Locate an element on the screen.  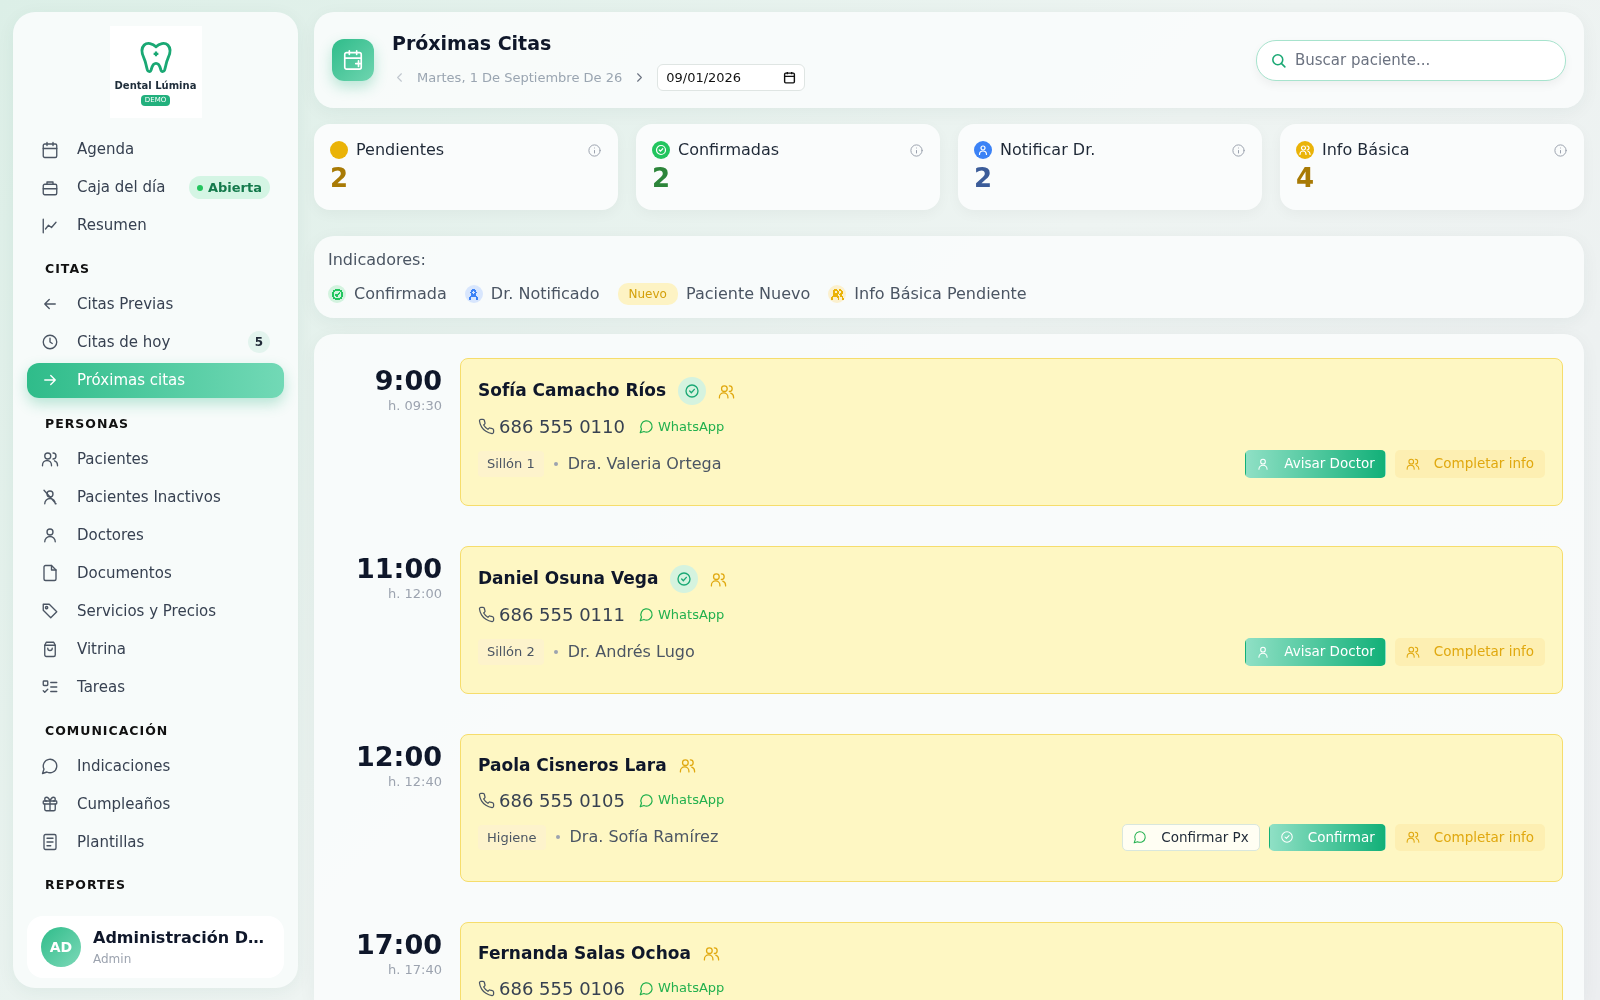
patient-name: Paola Cisneros Lara is located at coordinates (572, 765).